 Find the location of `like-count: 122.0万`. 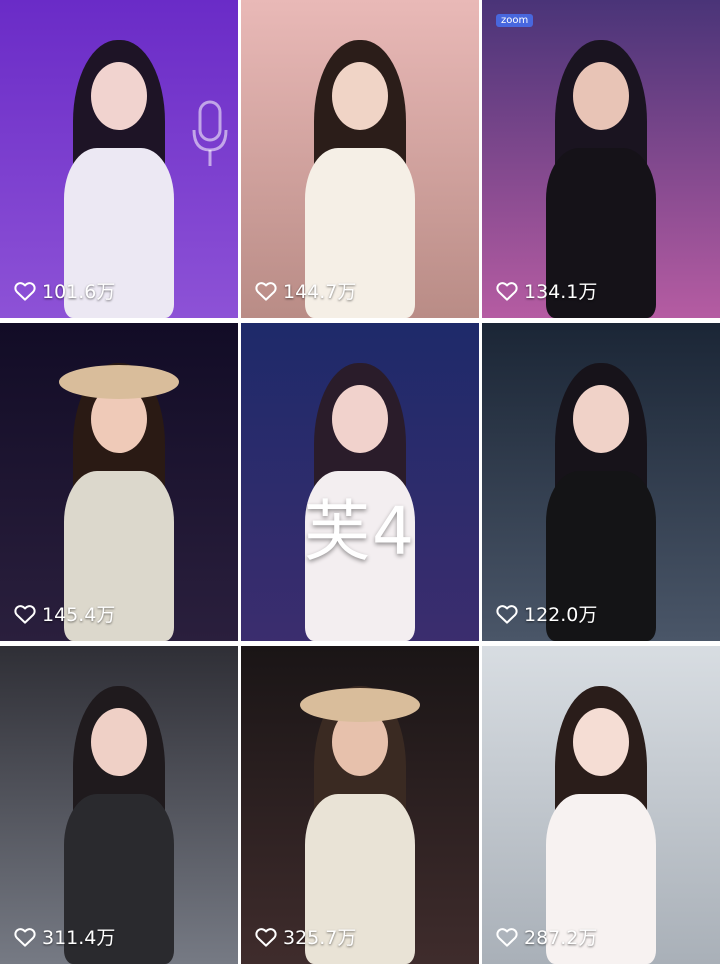

like-count: 122.0万 is located at coordinates (546, 613).